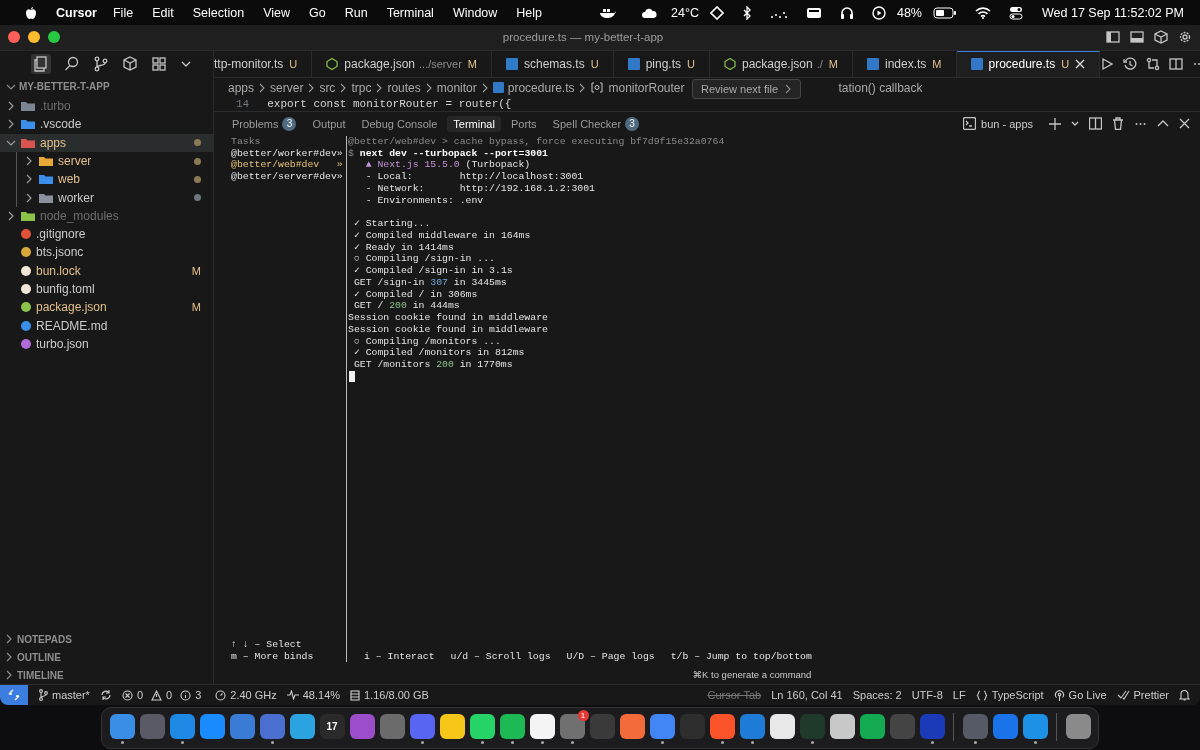 The image size is (1200, 750). Describe the element at coordinates (781, 63) in the screenshot. I see `editor-tab: package.json ./ M` at that location.